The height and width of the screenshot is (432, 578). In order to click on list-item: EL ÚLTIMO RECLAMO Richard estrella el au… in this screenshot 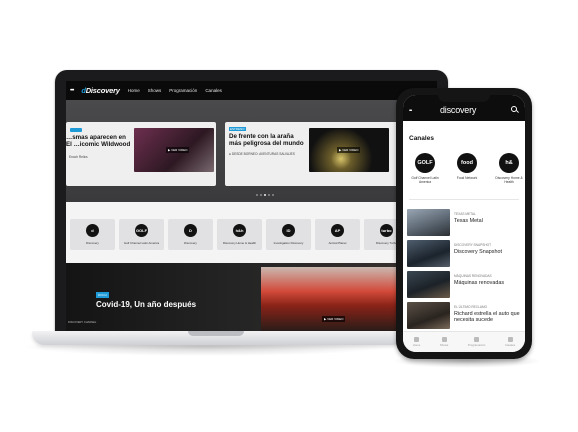, I will do `click(466, 316)`.